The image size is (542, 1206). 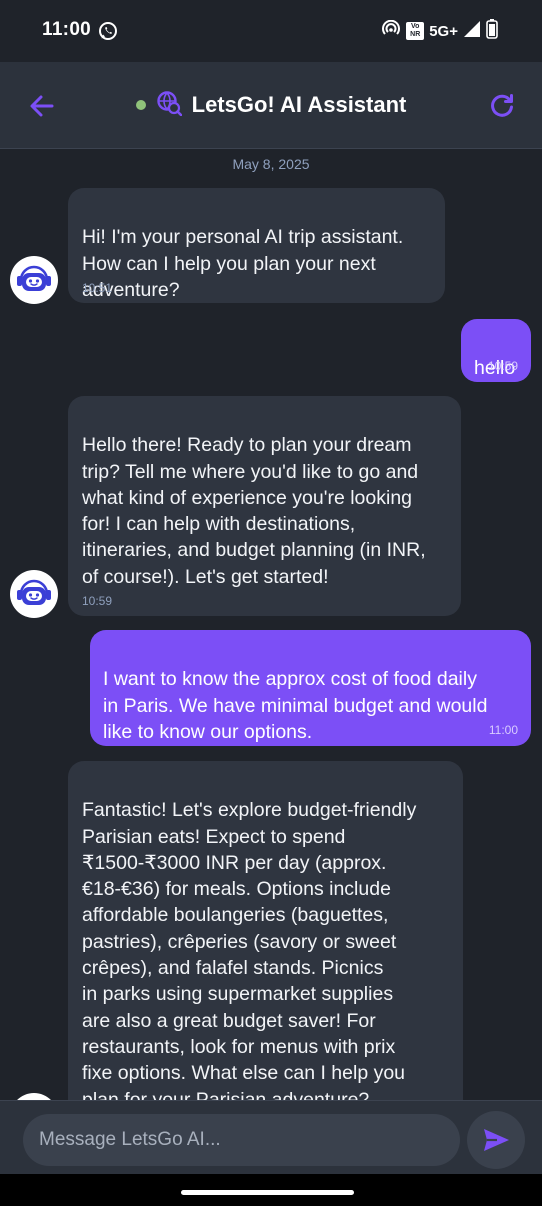 What do you see at coordinates (443, 31) in the screenshot?
I see `network-type: 5G+` at bounding box center [443, 31].